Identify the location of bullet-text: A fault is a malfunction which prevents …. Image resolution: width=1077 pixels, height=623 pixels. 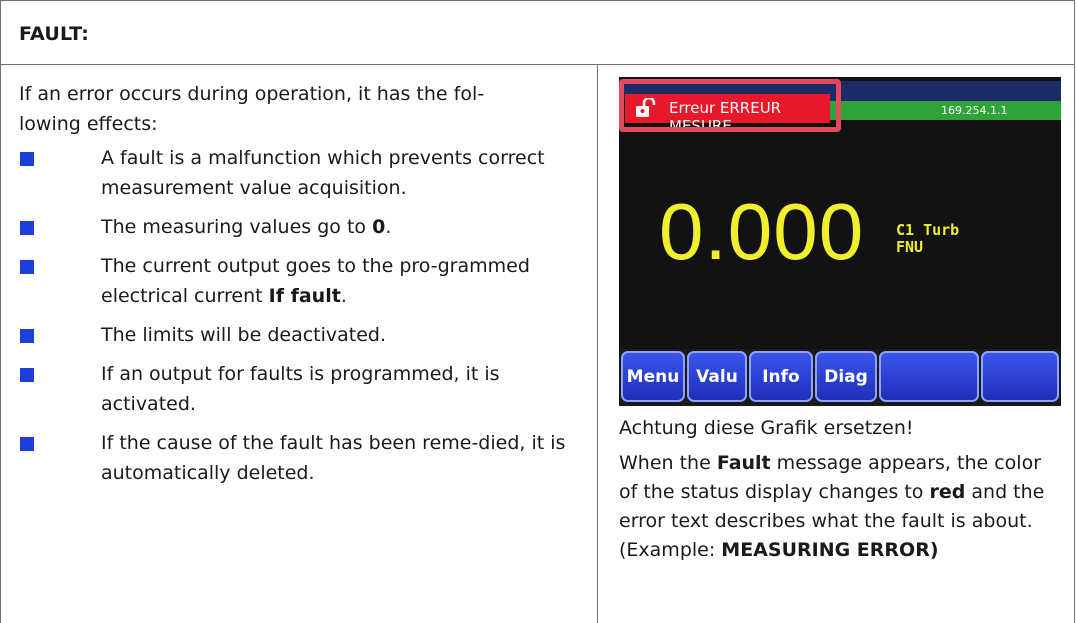
(323, 173).